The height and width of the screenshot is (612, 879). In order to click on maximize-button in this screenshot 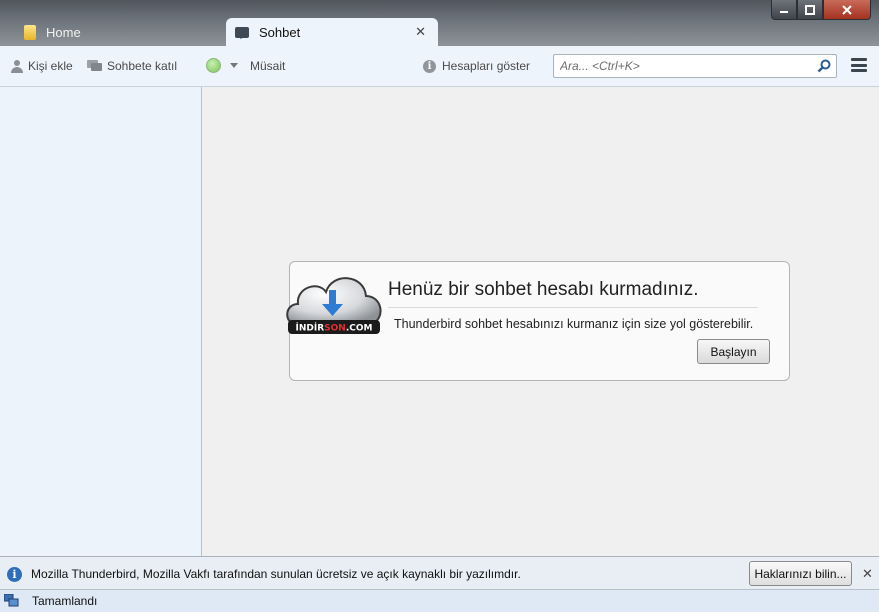, I will do `click(810, 10)`.